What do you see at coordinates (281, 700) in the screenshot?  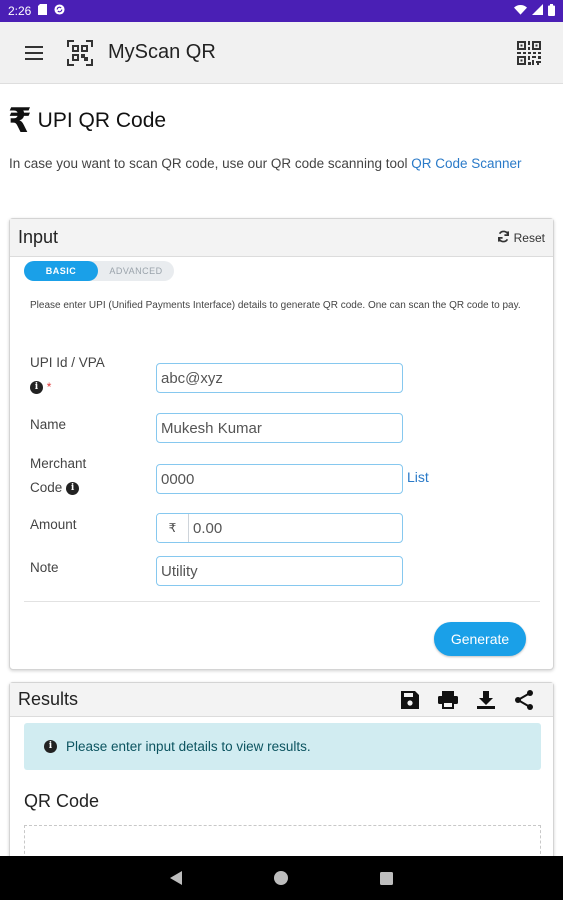 I see `results-card-header: Results` at bounding box center [281, 700].